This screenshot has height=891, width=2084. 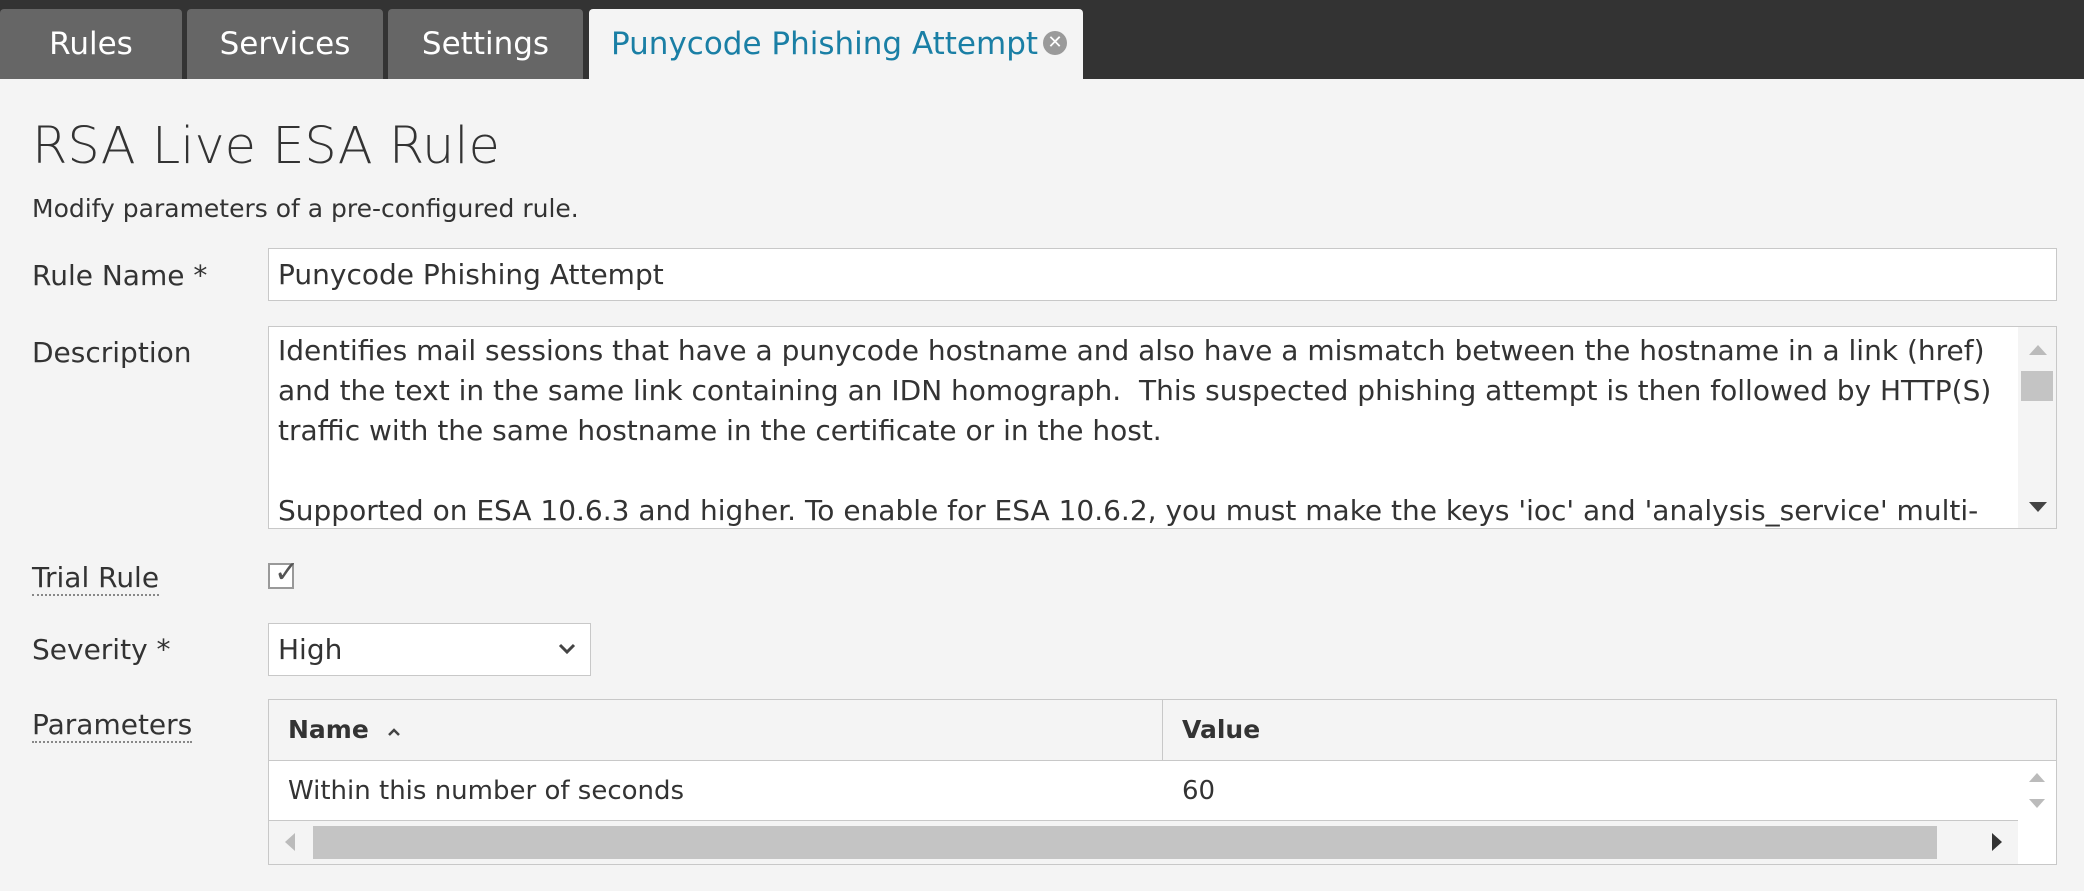 I want to click on tab-services: Services, so click(x=285, y=44).